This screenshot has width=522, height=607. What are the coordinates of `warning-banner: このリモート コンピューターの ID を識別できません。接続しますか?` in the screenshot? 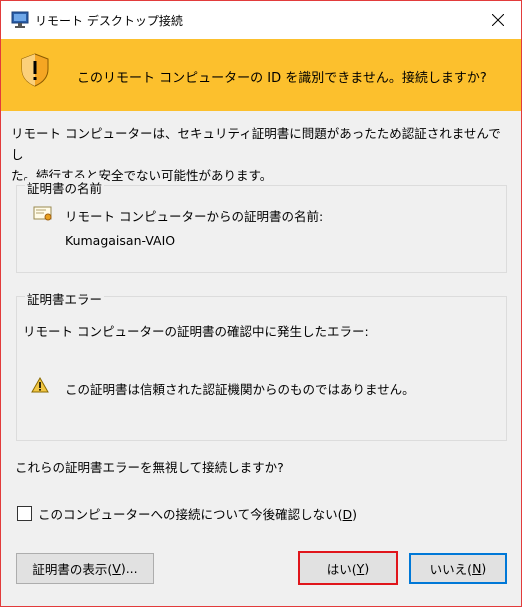 It's located at (261, 75).